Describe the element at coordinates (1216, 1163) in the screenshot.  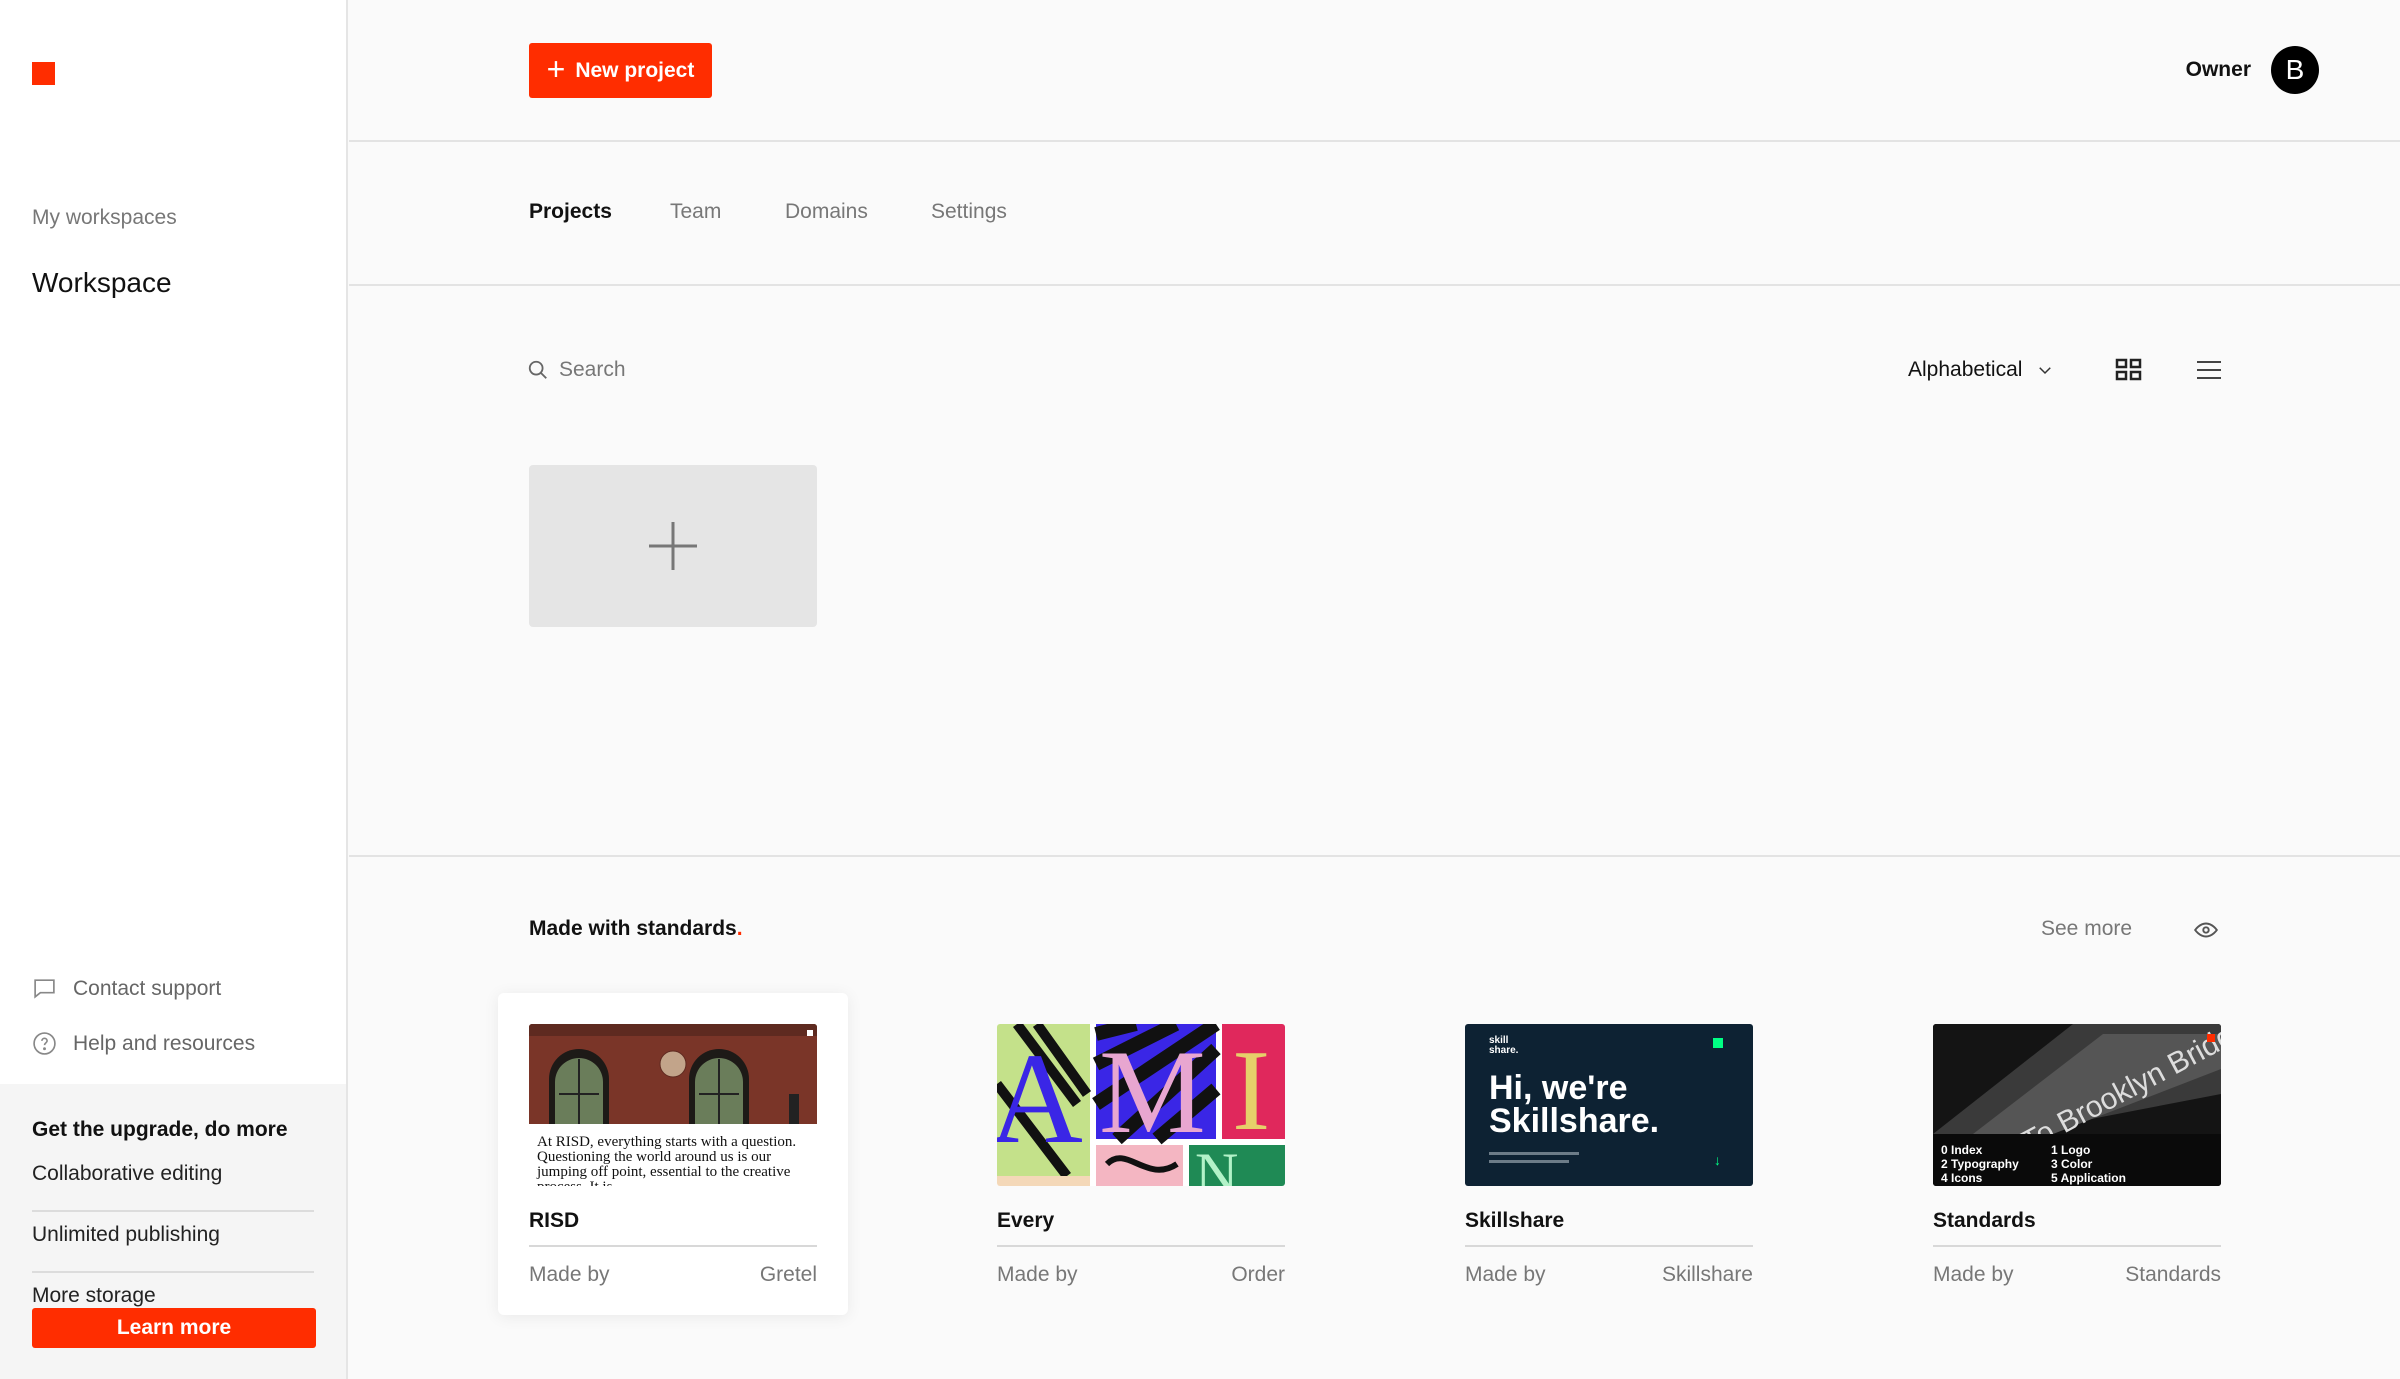
I see `svg-text: N` at that location.